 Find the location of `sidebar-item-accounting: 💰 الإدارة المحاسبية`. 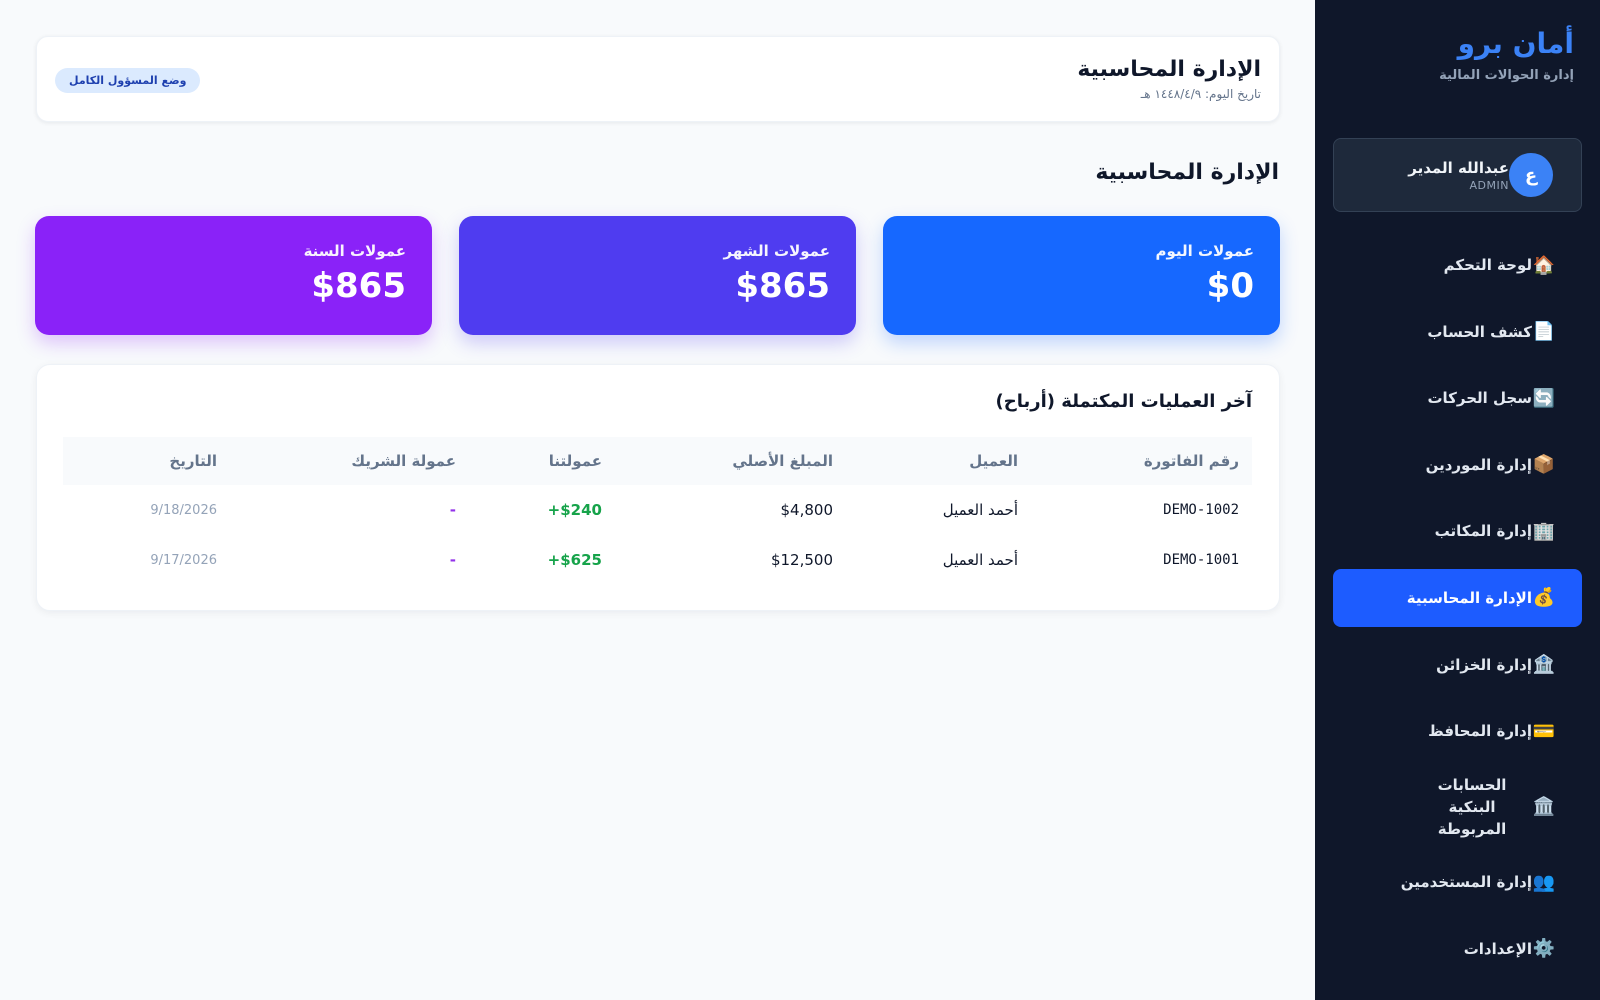

sidebar-item-accounting: 💰 الإدارة المحاسبية is located at coordinates (1457, 597).